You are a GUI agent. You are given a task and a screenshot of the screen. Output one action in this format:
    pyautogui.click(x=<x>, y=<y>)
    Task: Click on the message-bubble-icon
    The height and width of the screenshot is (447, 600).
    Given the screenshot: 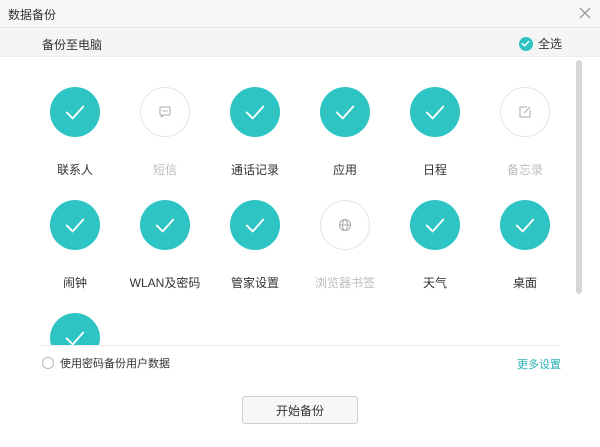 What is the action you would take?
    pyautogui.click(x=165, y=112)
    